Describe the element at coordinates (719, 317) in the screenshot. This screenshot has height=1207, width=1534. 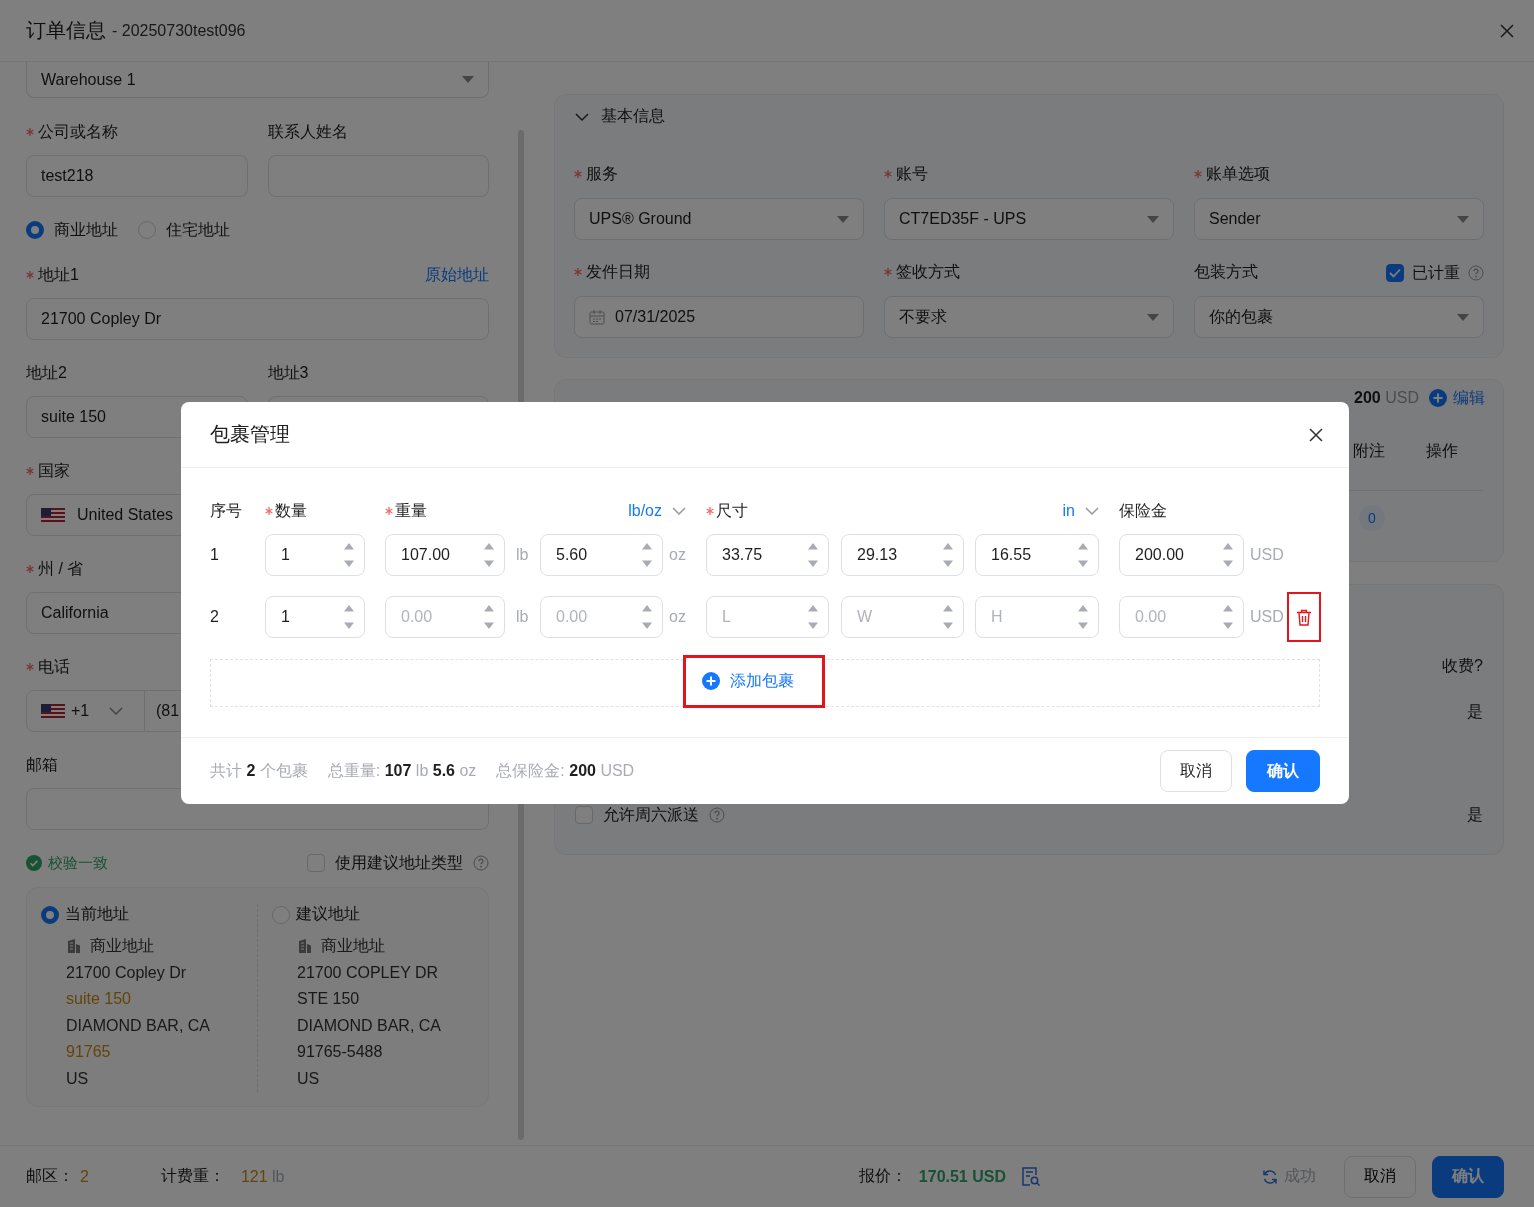
I see `date-field: 07/31/2025` at that location.